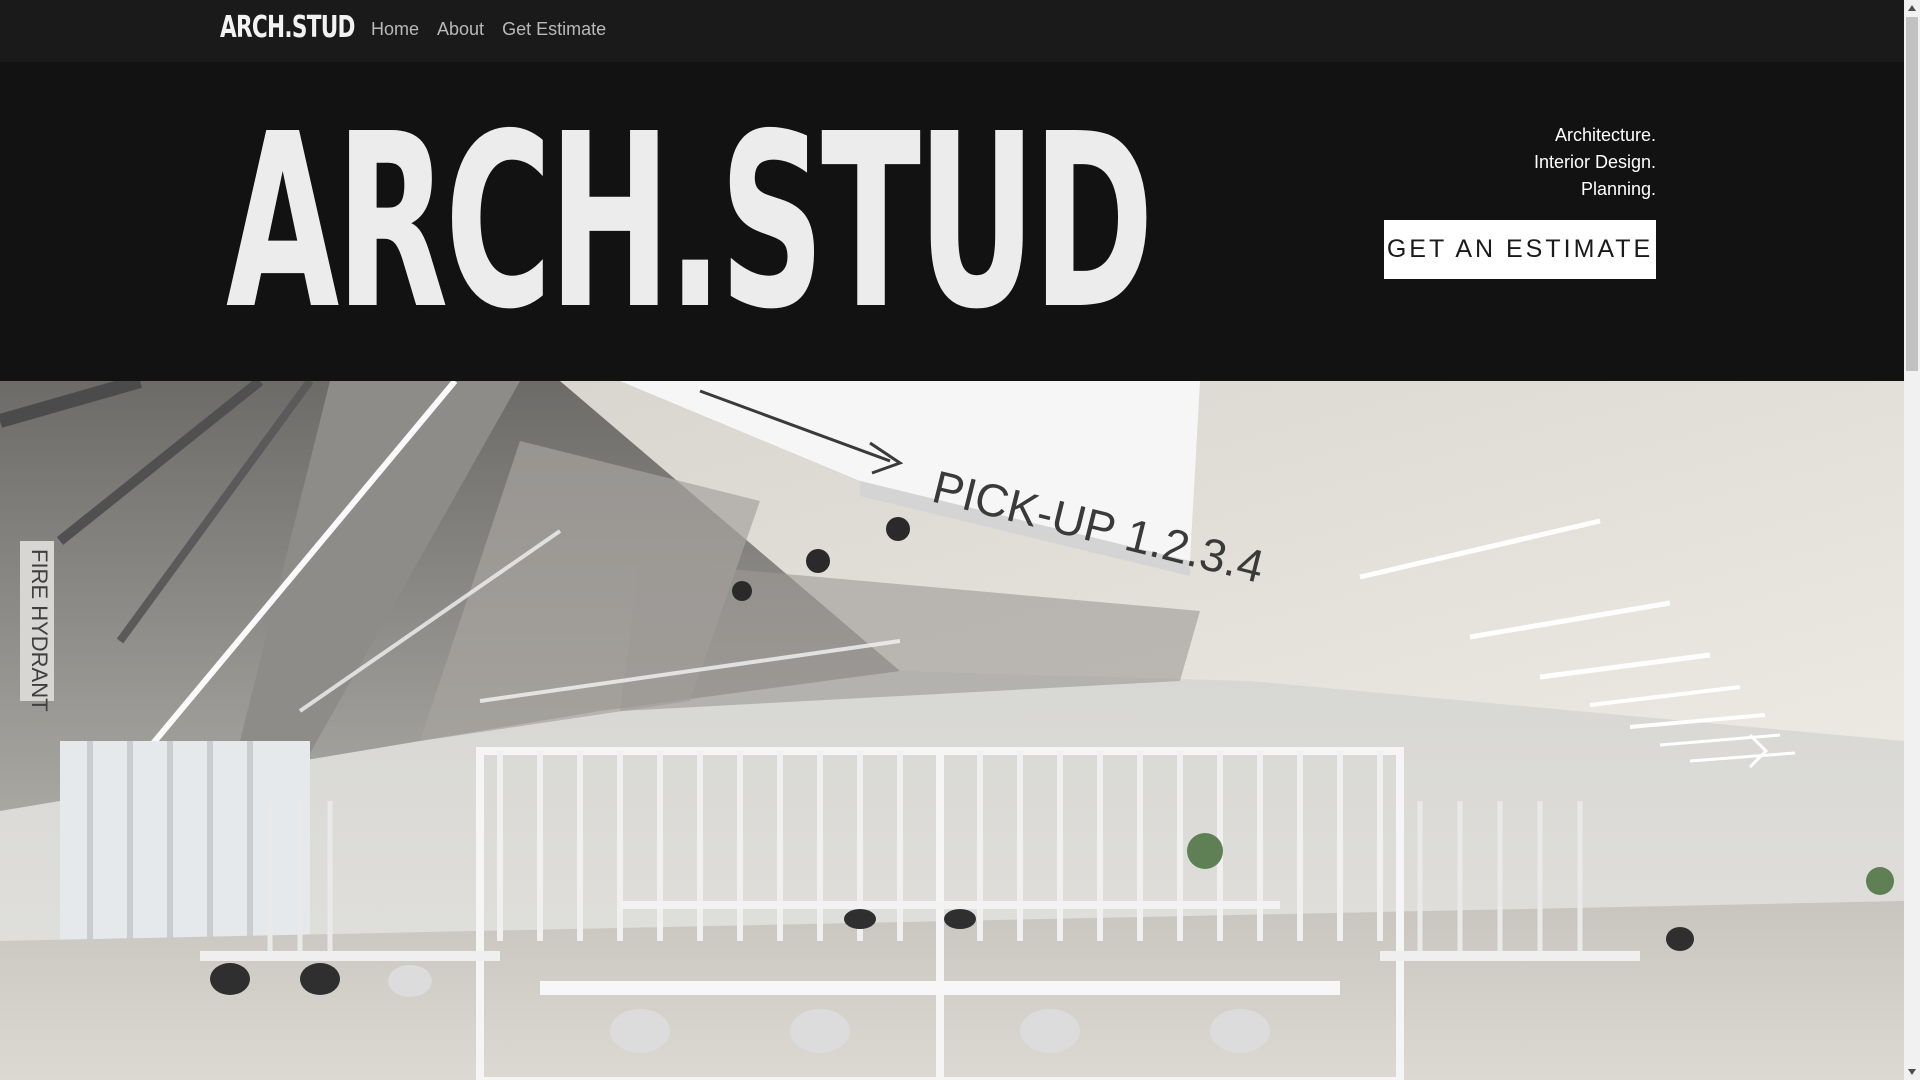 This screenshot has height=1080, width=1920. Describe the element at coordinates (39, 630) in the screenshot. I see `sign-side-text: FIRE HYDRANT` at that location.